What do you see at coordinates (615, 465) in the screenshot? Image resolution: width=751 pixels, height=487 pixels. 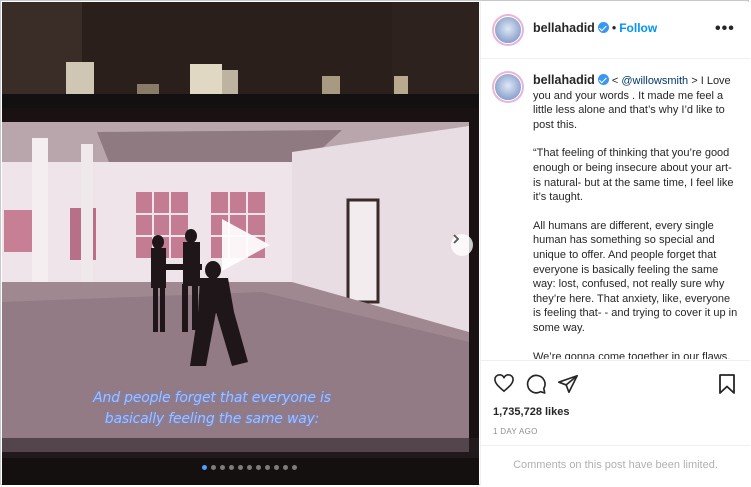 I see `comments-limited-notice: Comments on this post have been limited.` at bounding box center [615, 465].